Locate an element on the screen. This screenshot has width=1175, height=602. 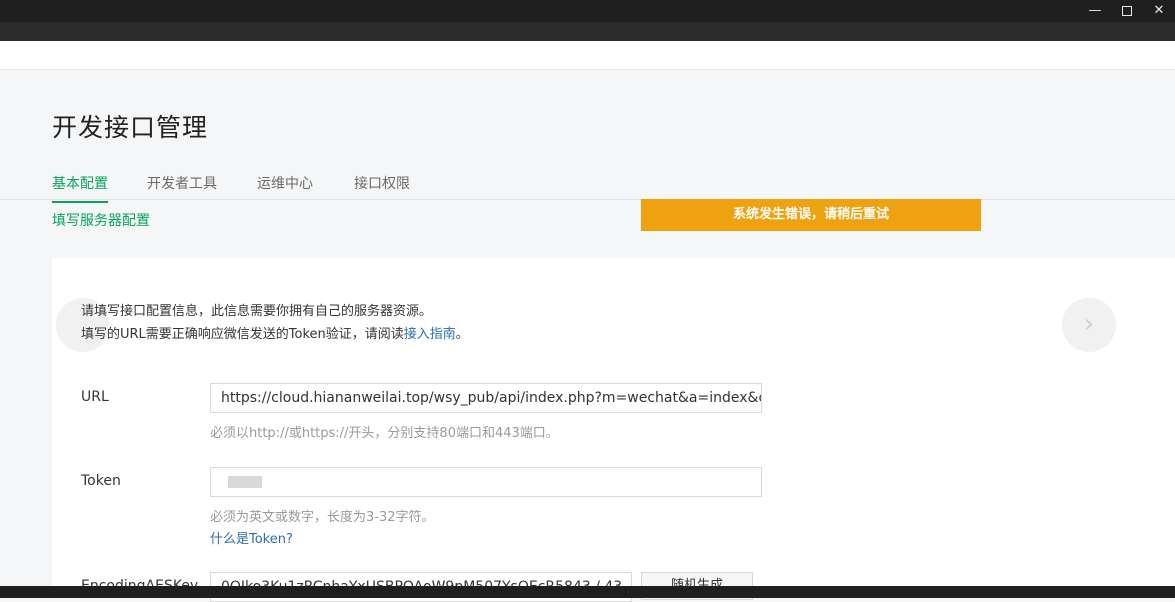
url-label: URL is located at coordinates (95, 397).